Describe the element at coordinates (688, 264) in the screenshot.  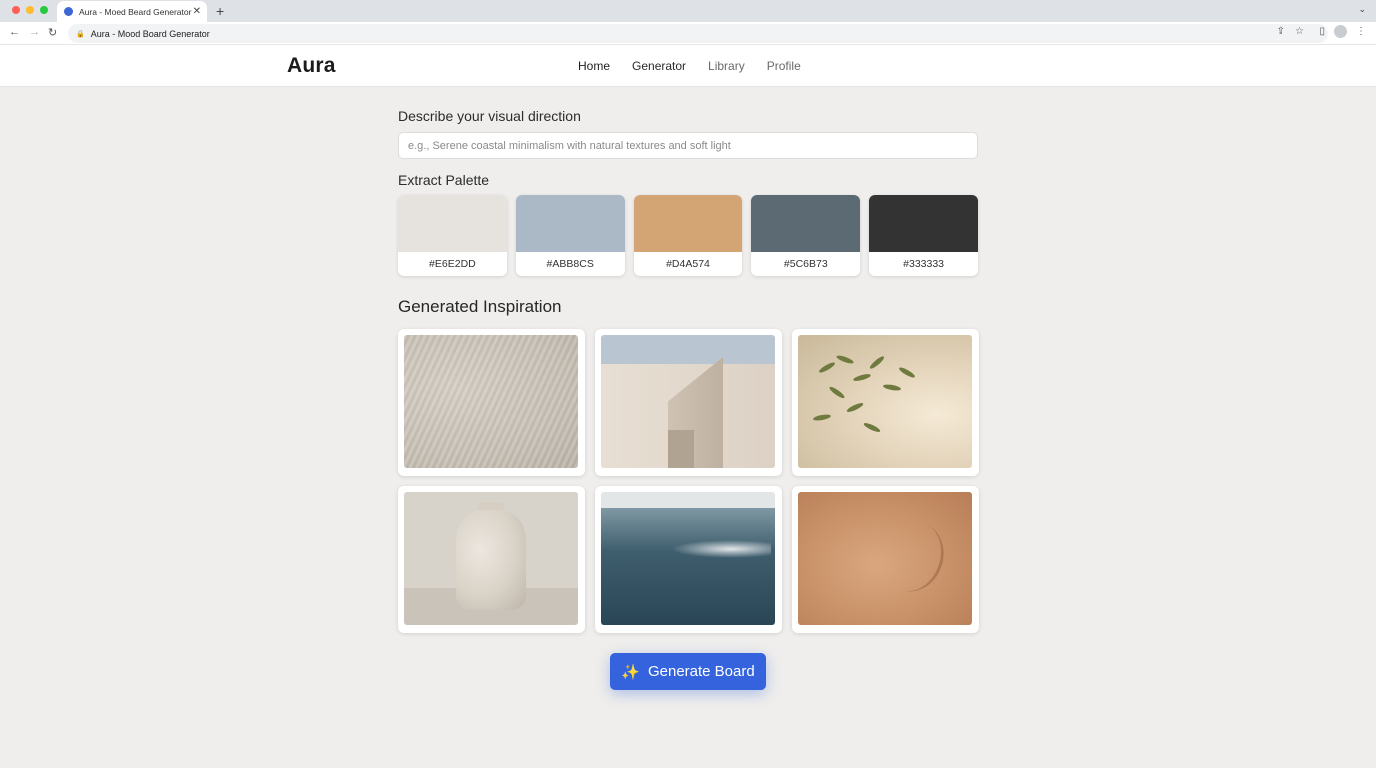
I see `swatch-hex: #D4A574` at that location.